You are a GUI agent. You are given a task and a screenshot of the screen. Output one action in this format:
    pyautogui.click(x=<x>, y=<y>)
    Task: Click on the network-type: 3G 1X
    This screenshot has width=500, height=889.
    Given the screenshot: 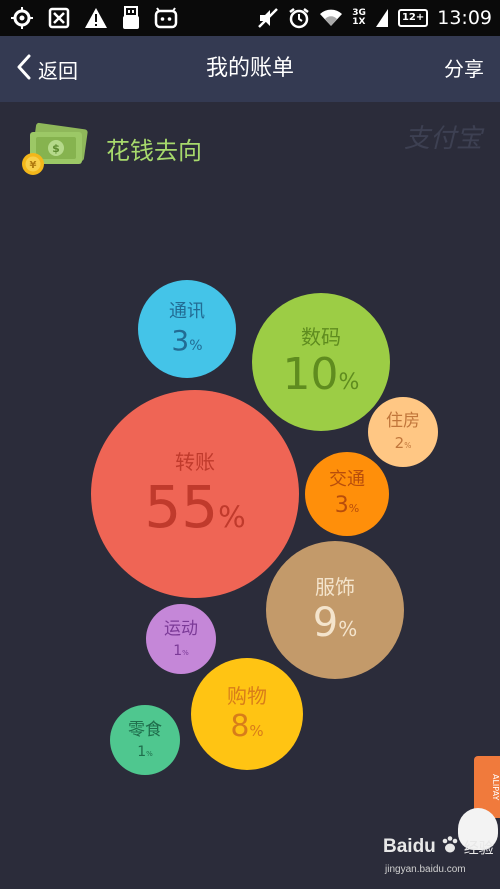 What is the action you would take?
    pyautogui.click(x=359, y=17)
    